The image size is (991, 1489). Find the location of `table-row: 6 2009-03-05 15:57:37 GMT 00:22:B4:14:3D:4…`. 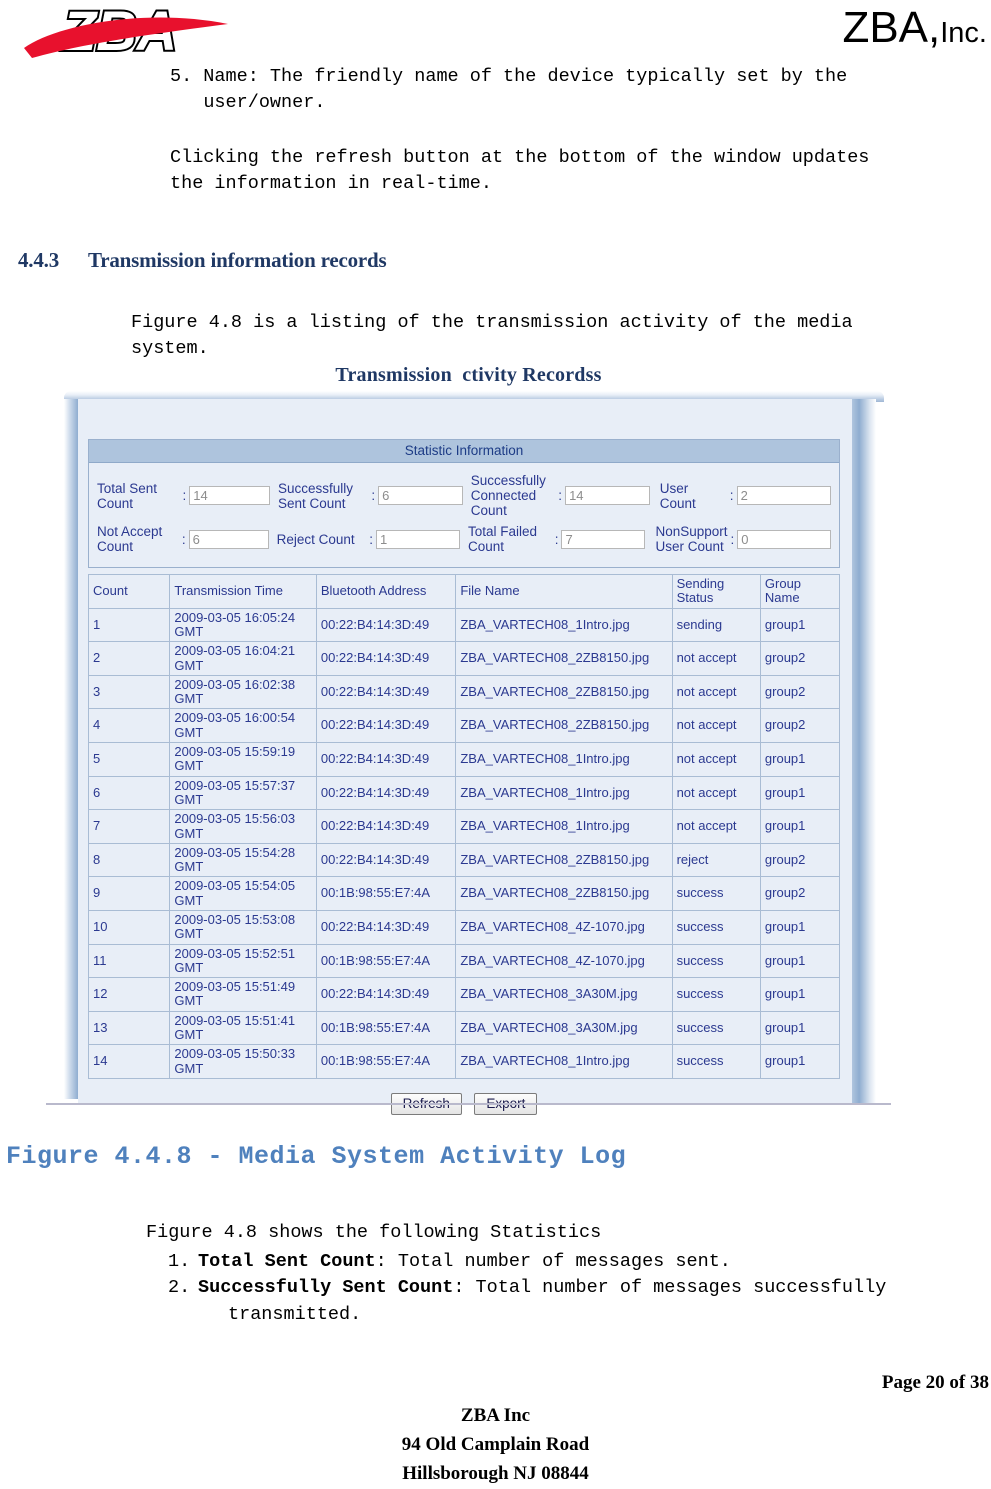

table-row: 6 2009-03-05 15:57:37 GMT 00:22:B4:14:3D:4… is located at coordinates (464, 793).